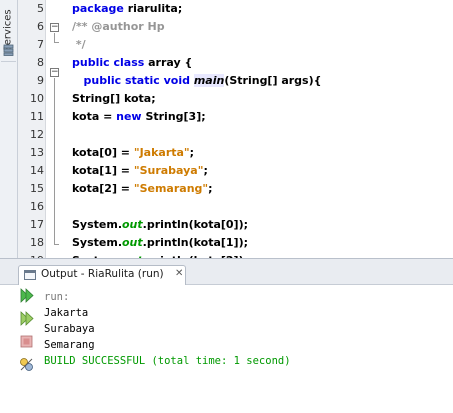 The image size is (453, 413). I want to click on line-number: 12, so click(37, 134).